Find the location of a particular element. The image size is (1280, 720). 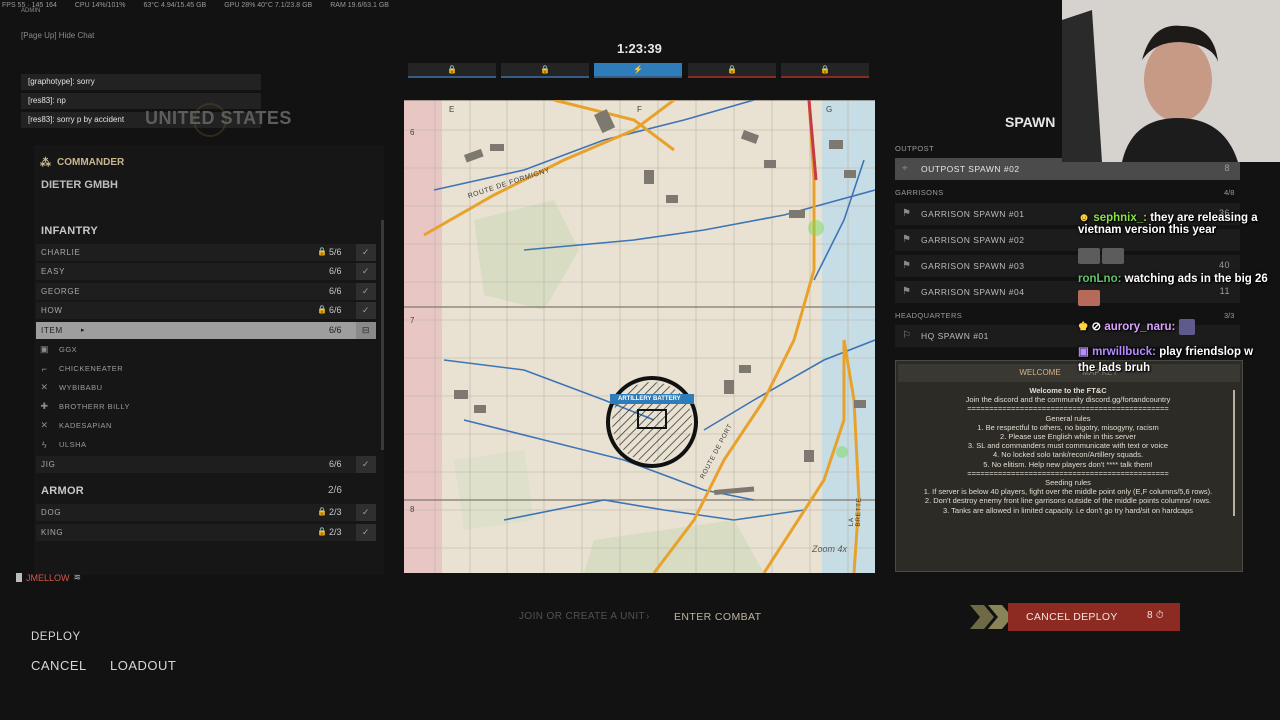

hq-count: 3/3 is located at coordinates (1229, 315).